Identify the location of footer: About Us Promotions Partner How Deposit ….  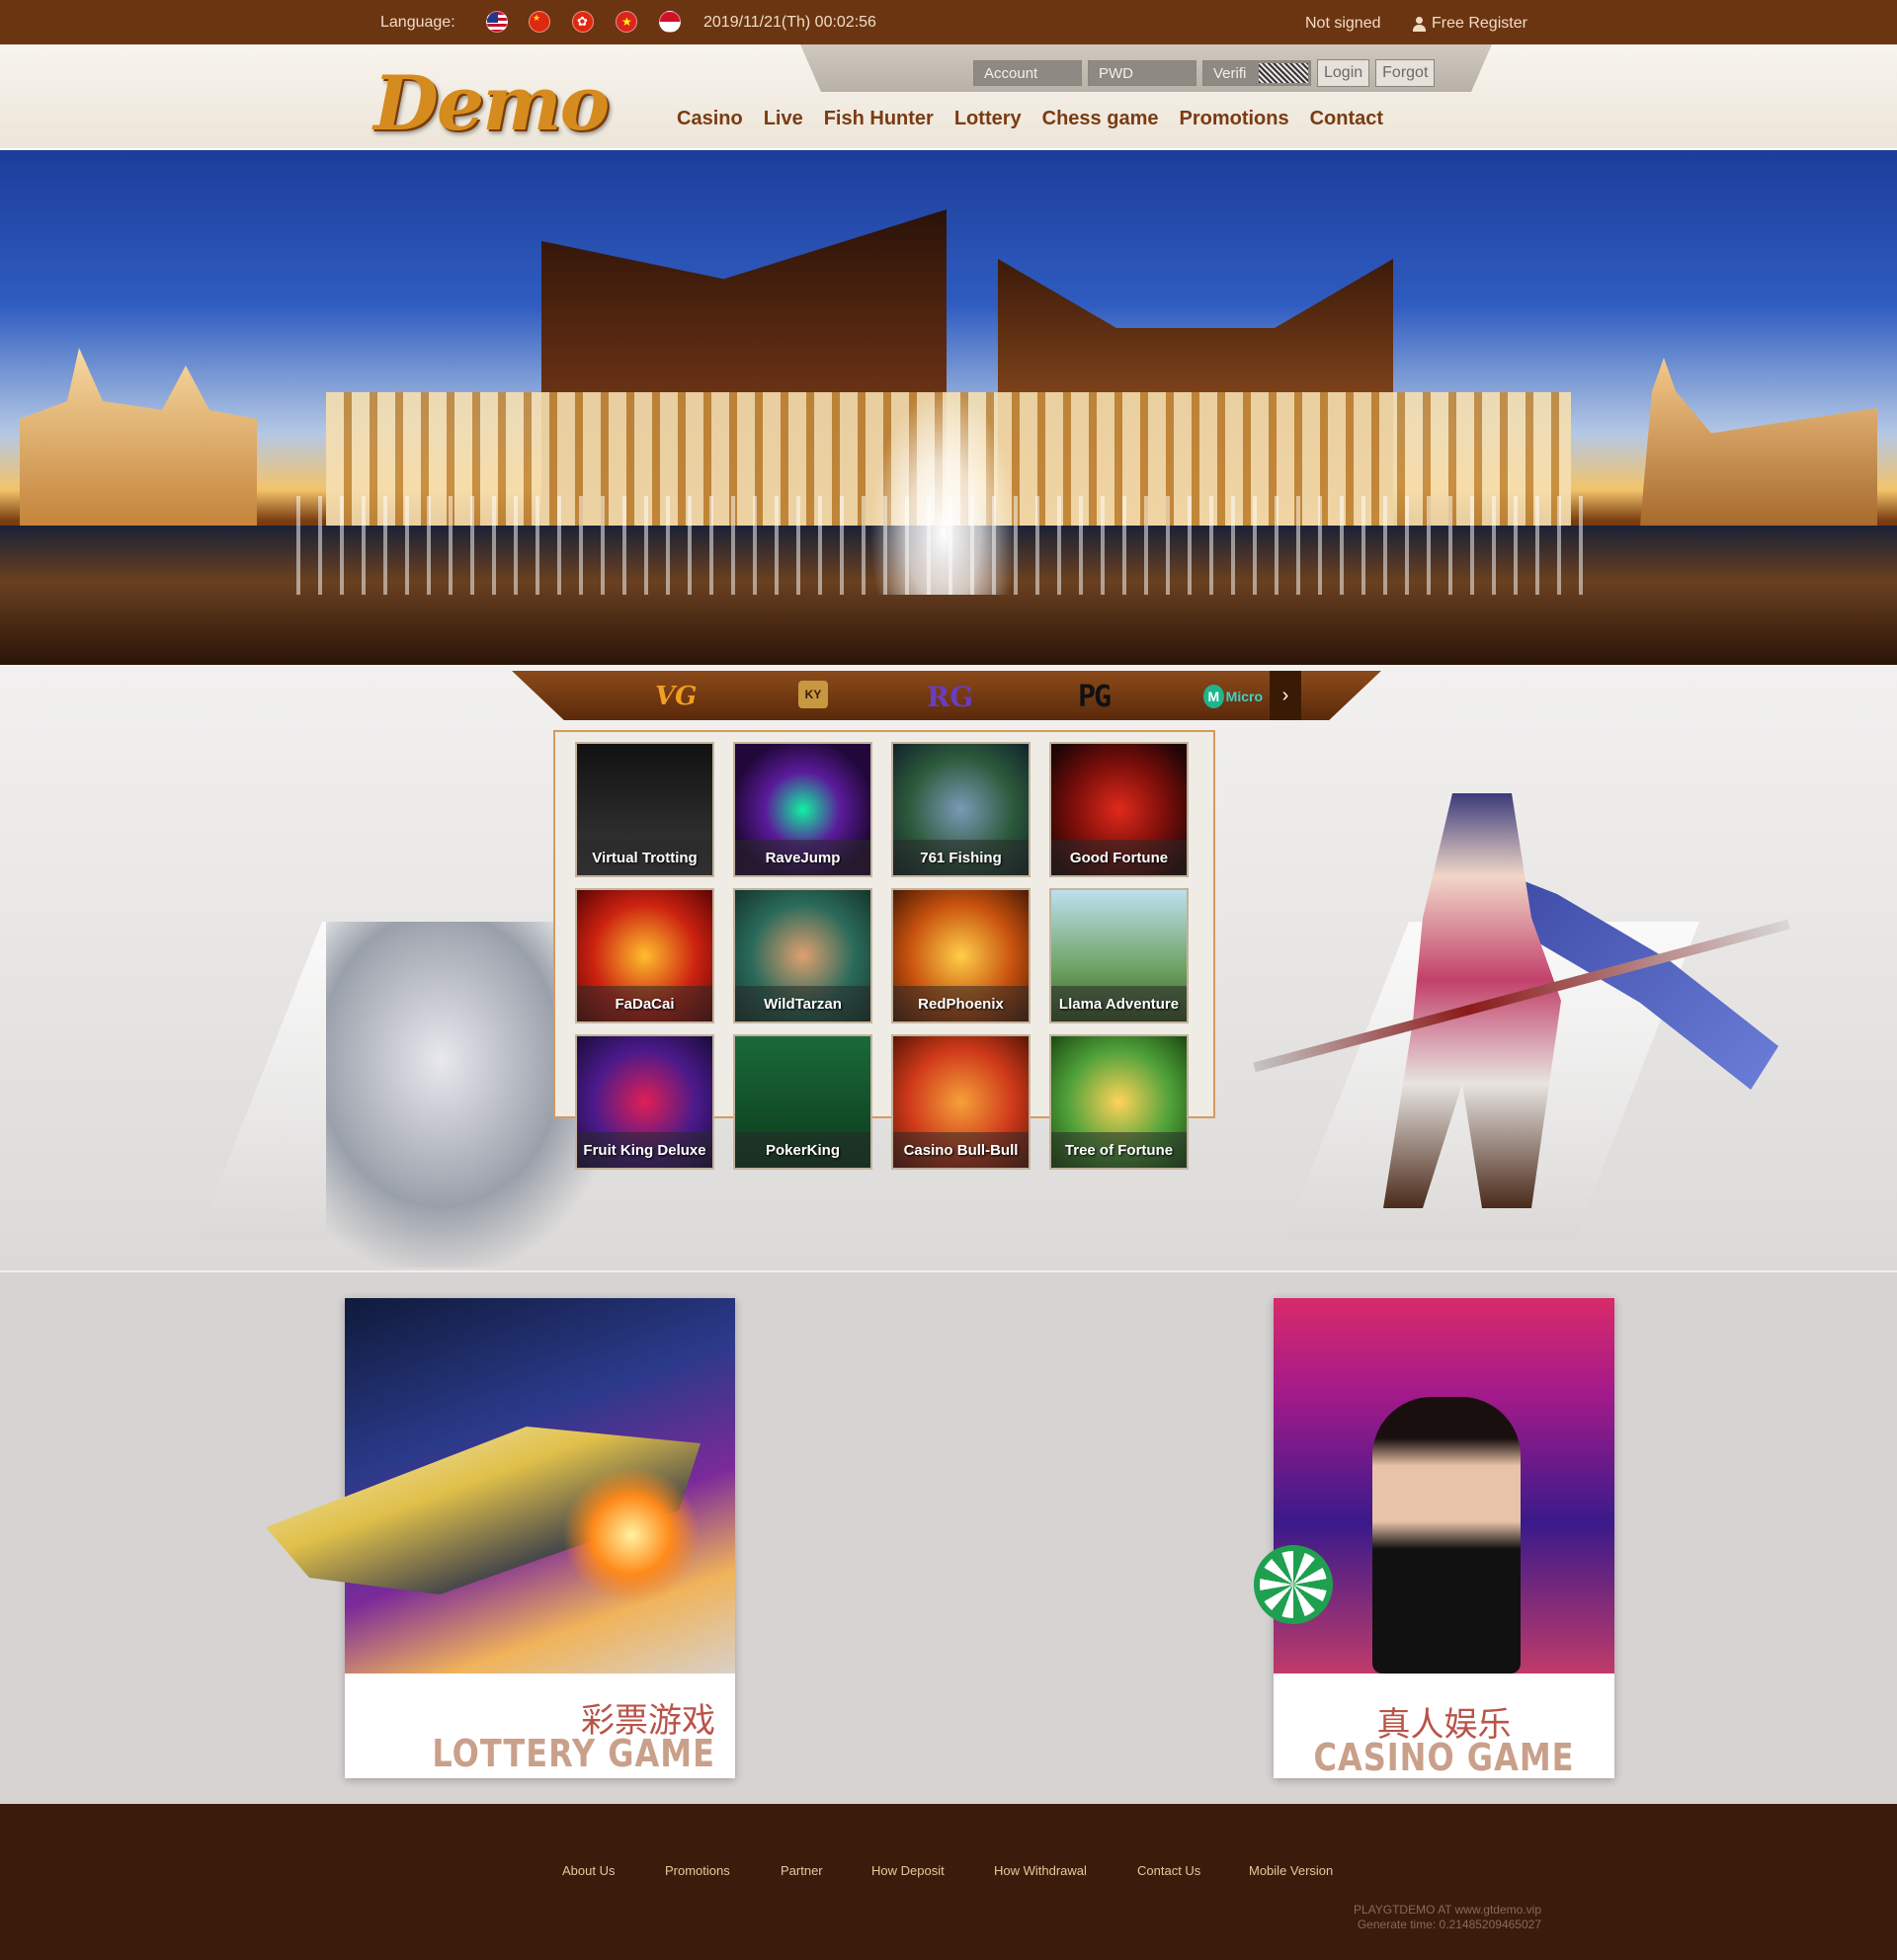
(948, 1882).